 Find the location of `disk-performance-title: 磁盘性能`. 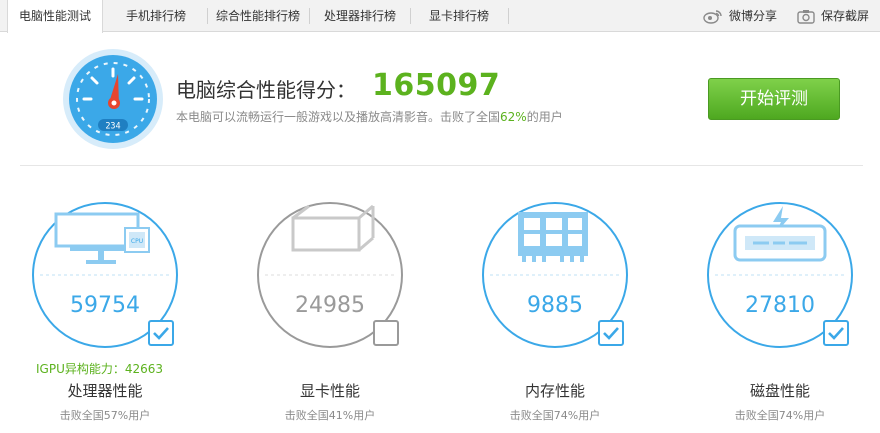

disk-performance-title: 磁盘性能 is located at coordinates (779, 391).